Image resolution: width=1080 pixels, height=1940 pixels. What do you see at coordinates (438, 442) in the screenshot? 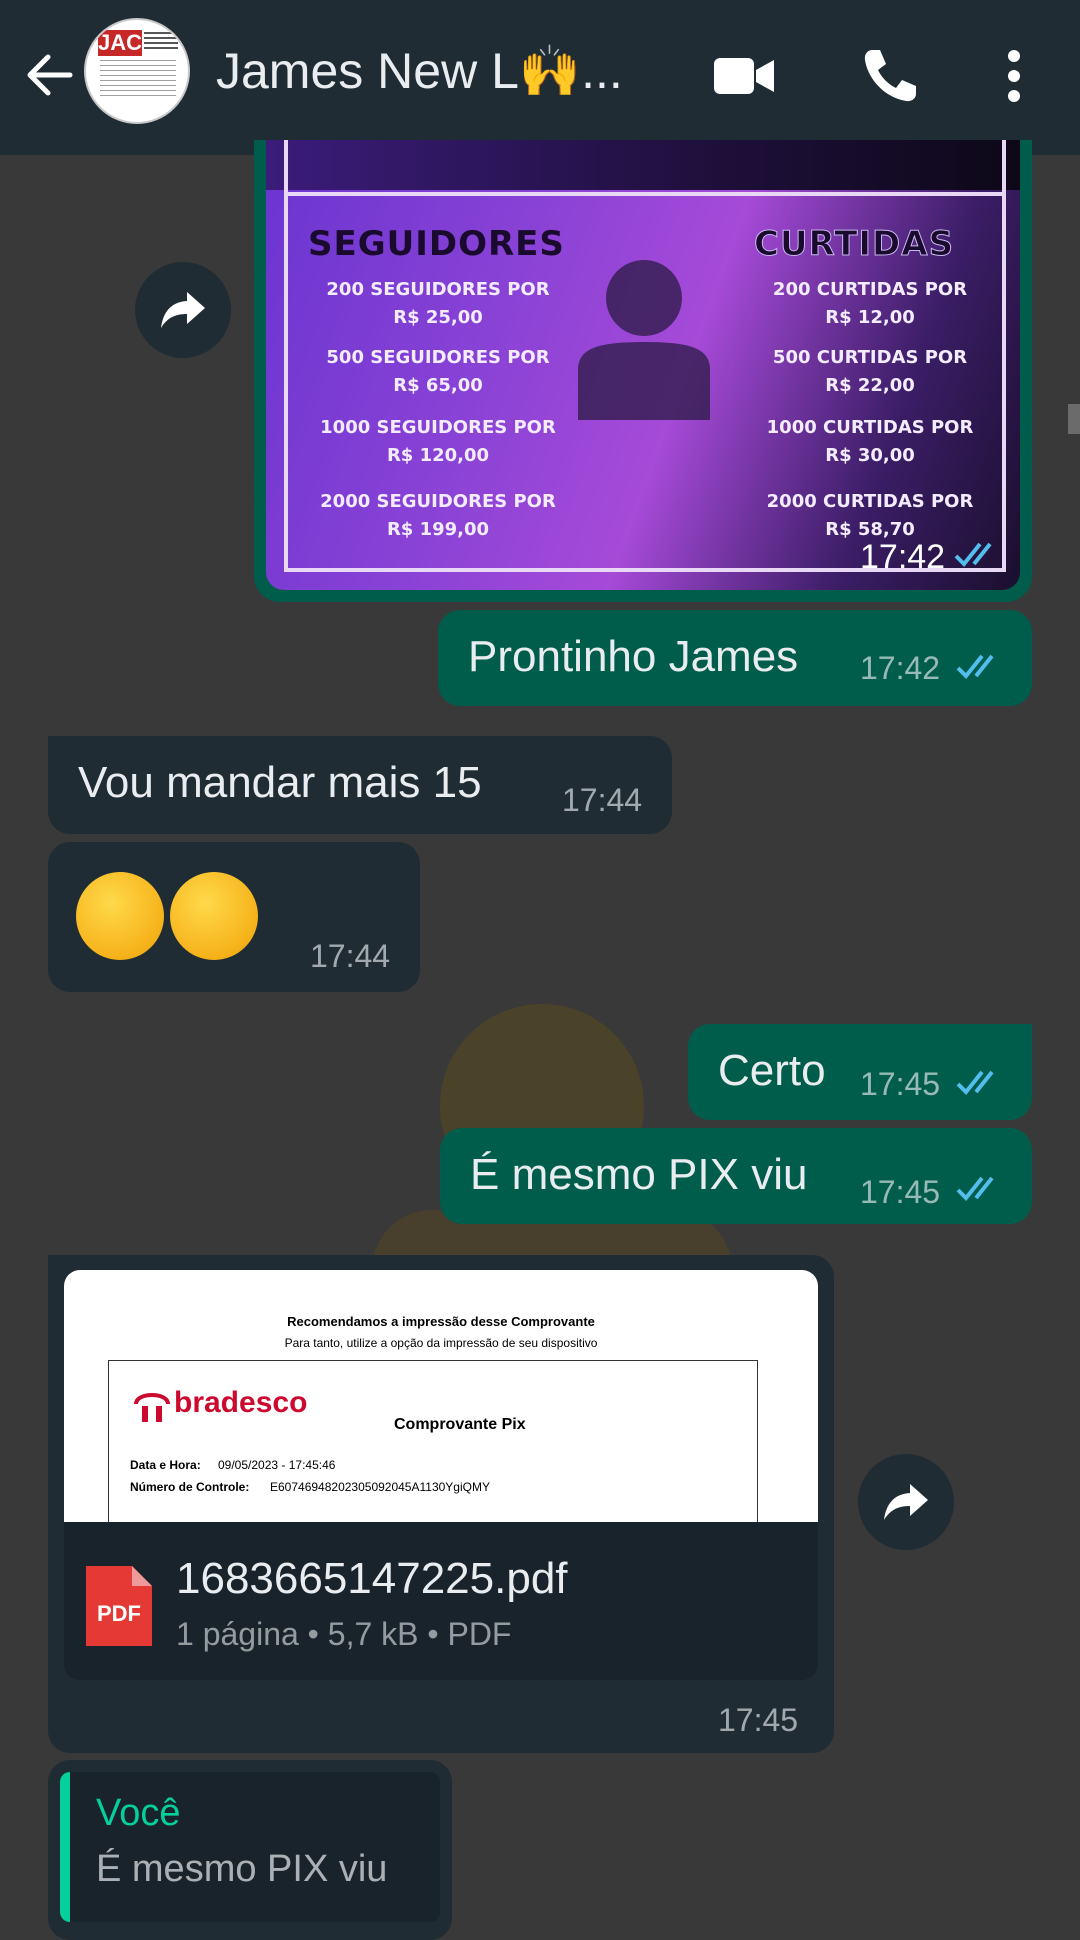
I see `seguidores-offer: 1000 SEGUIDORES POR R$ 120,00` at bounding box center [438, 442].